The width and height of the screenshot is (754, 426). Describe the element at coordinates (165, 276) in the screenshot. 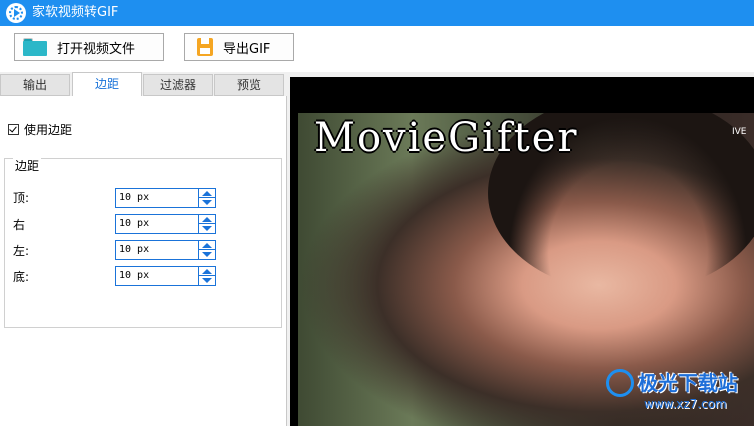

I see `bottom-margin-spinbox: 10 px` at that location.